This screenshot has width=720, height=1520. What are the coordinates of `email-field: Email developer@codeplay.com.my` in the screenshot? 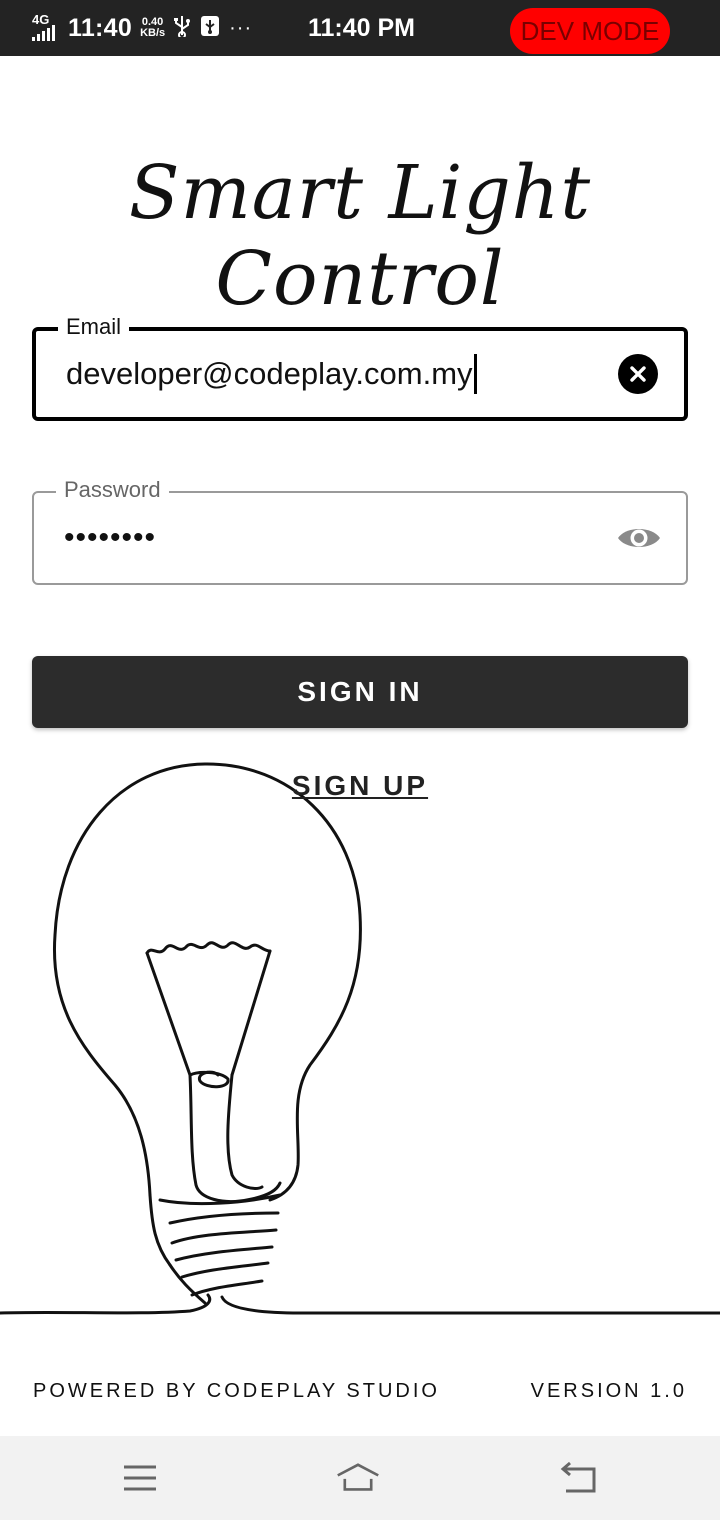 It's located at (360, 367).